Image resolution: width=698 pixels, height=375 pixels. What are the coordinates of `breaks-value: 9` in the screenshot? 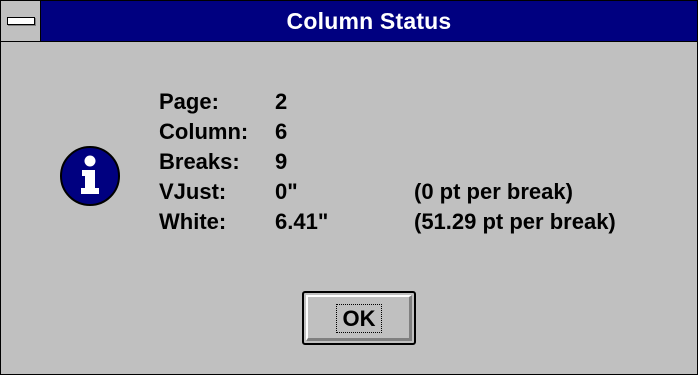 It's located at (281, 161).